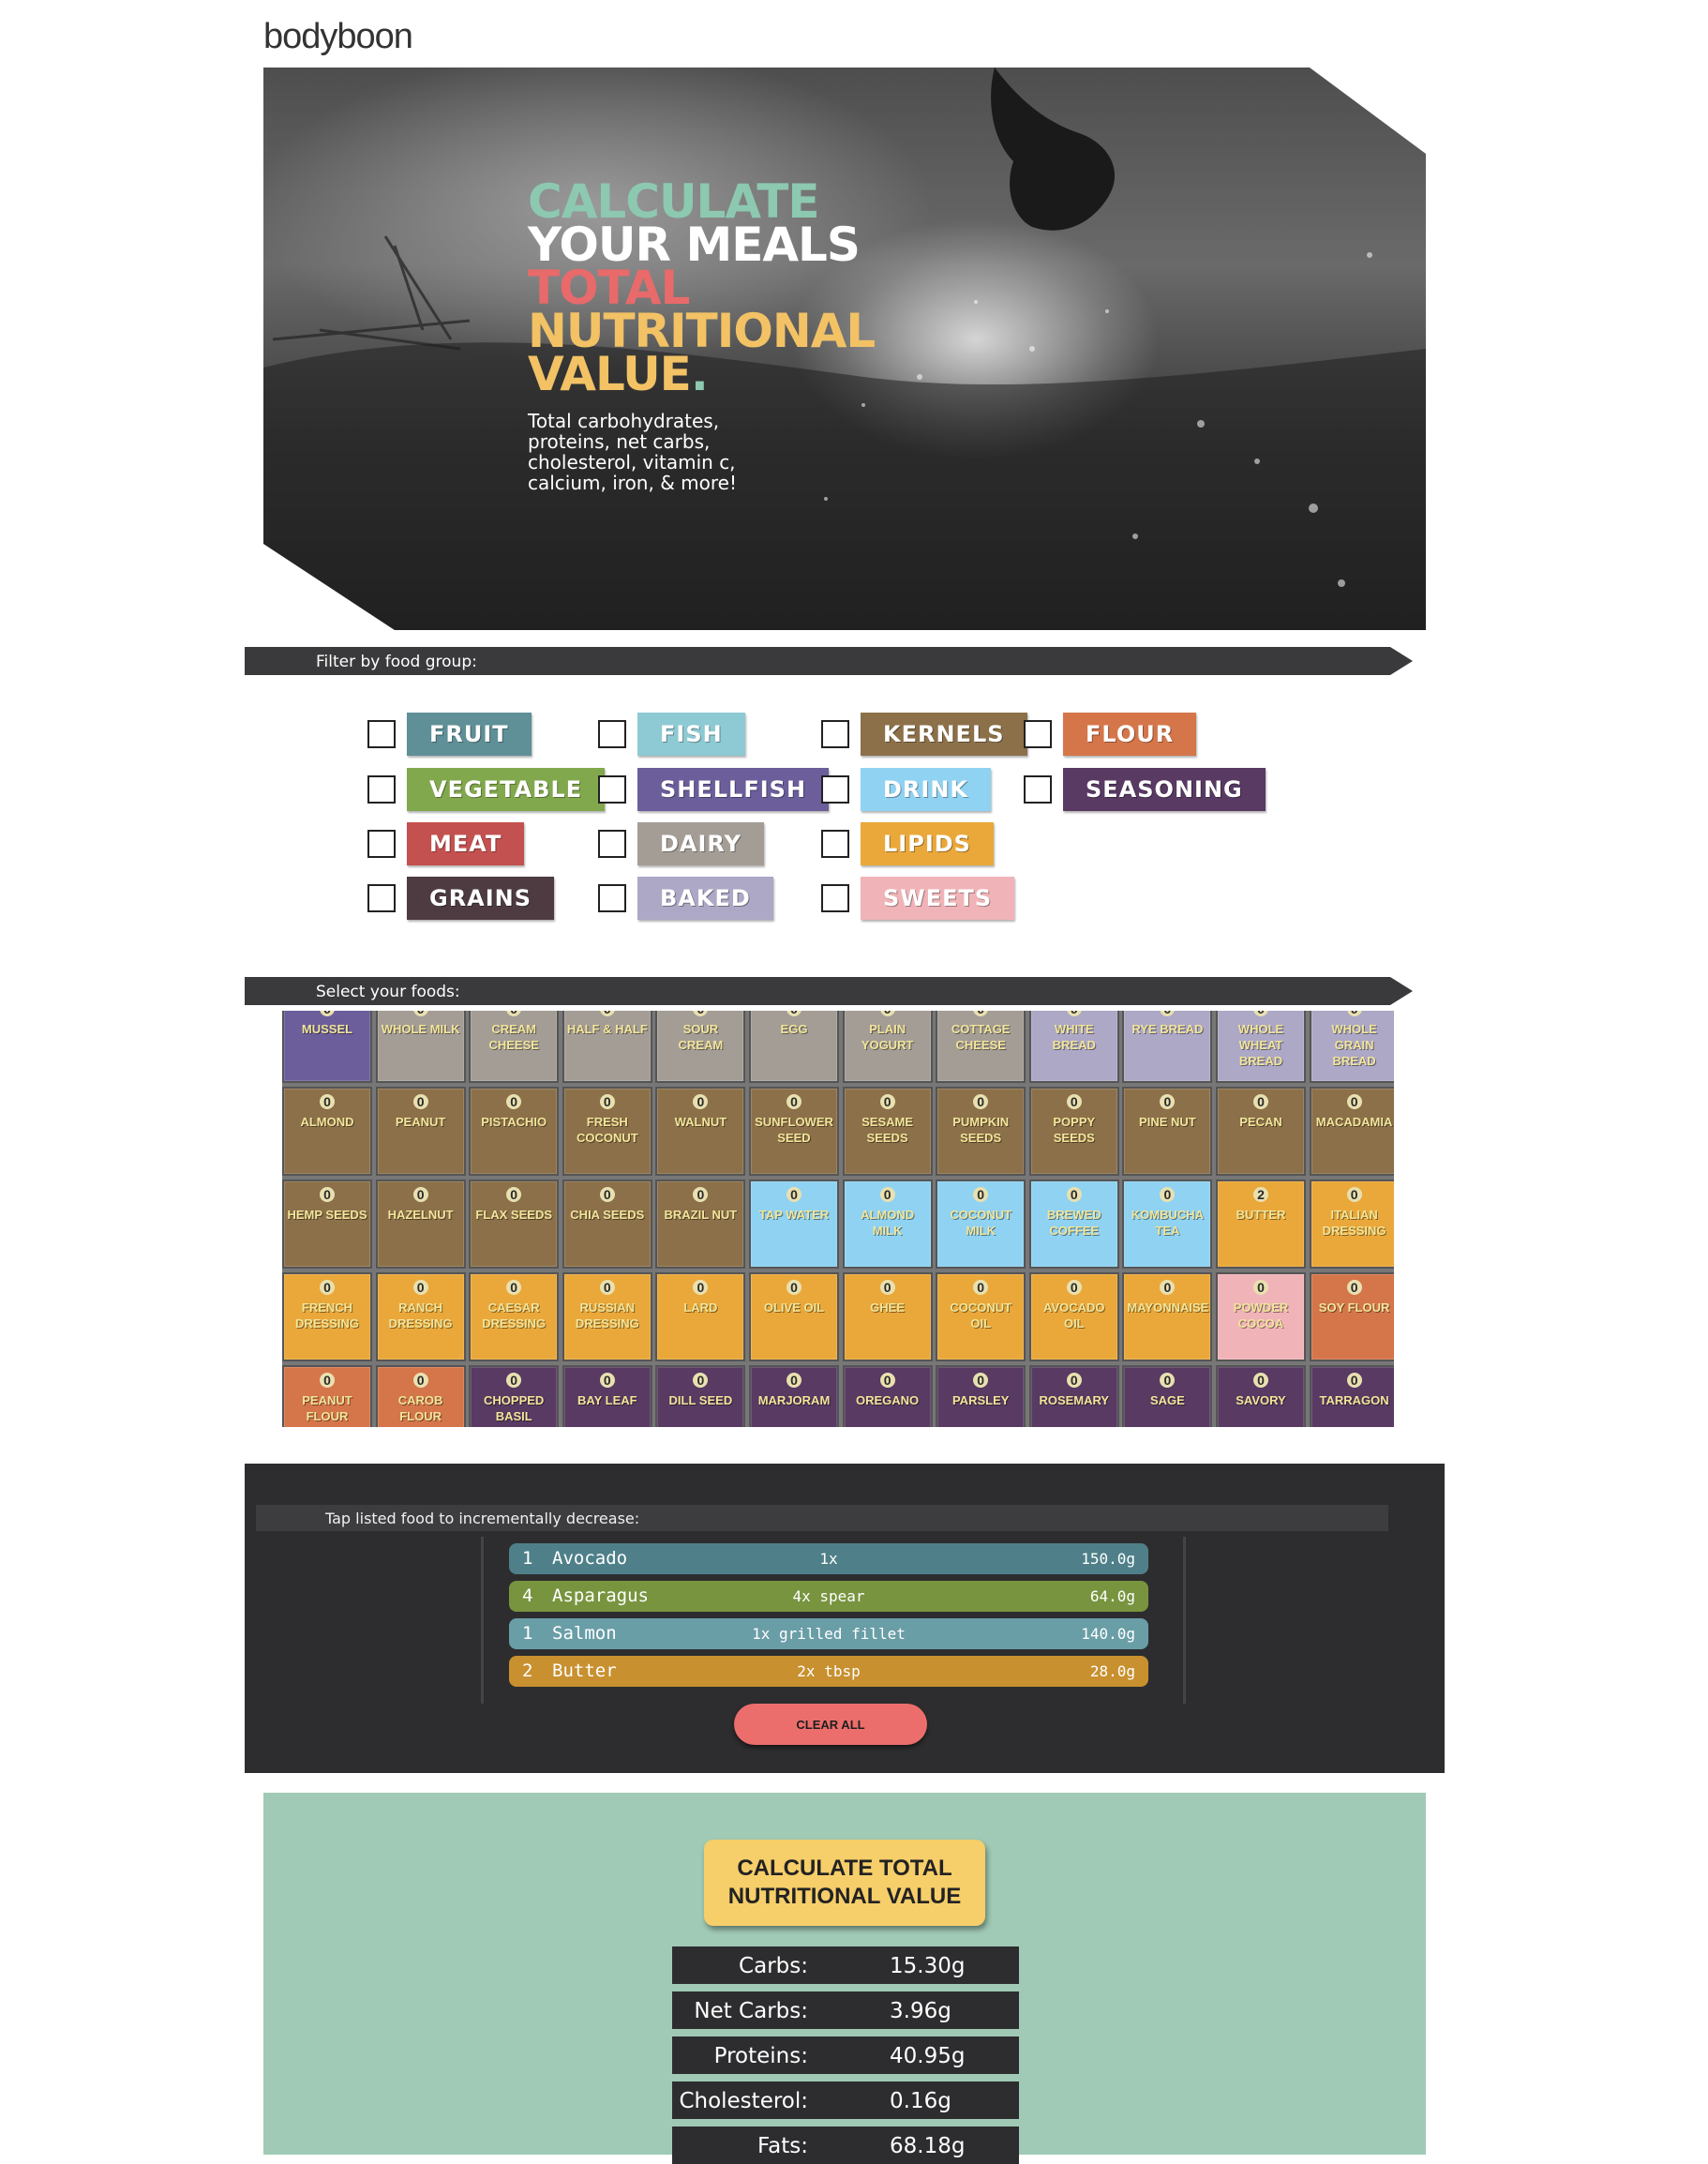 The image size is (1708, 2164). I want to click on filter-option-drink: DRINK, so click(906, 789).